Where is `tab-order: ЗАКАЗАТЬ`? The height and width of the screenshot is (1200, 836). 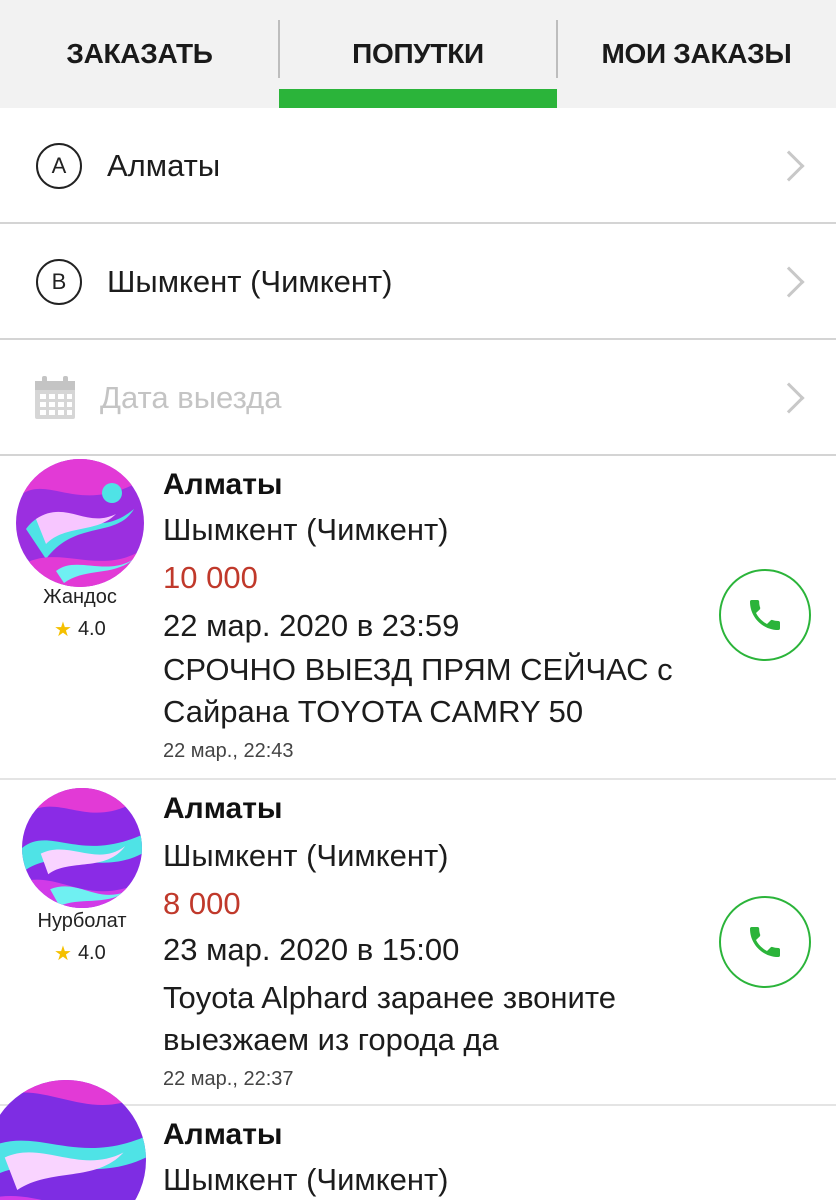 tab-order: ЗАКАЗАТЬ is located at coordinates (139, 54).